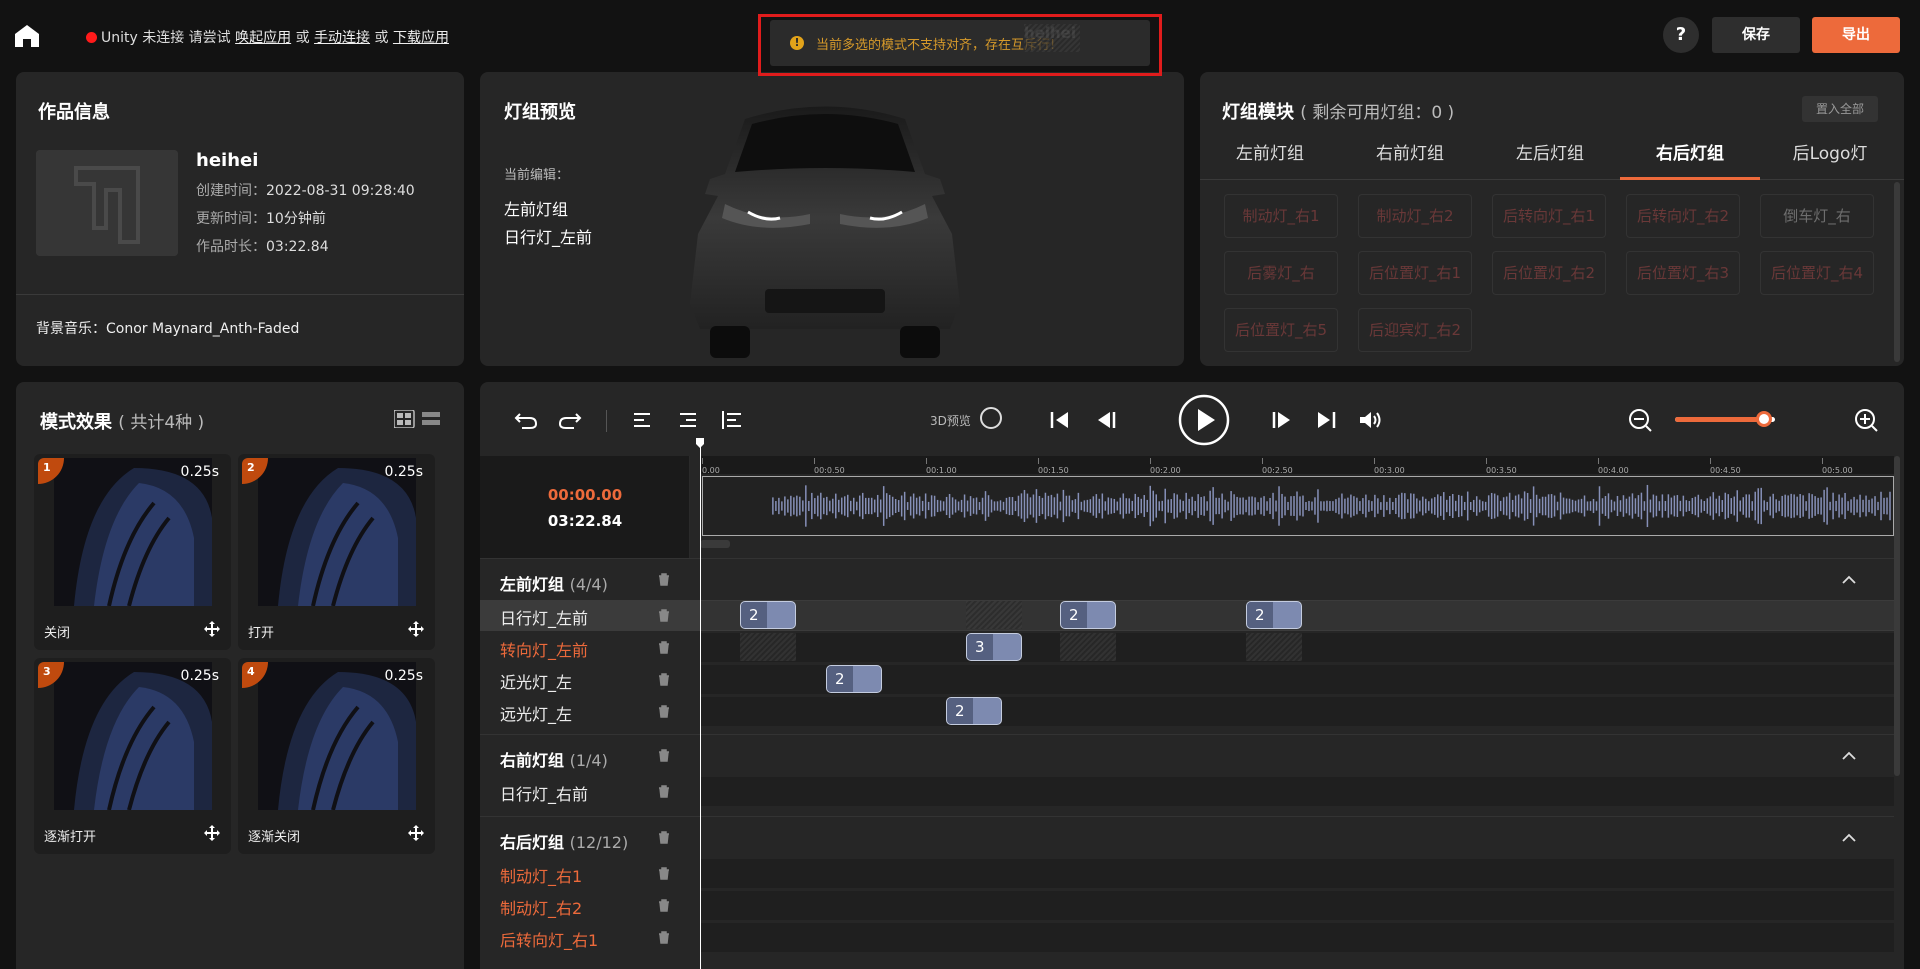  I want to click on volume-icon, so click(1370, 420).